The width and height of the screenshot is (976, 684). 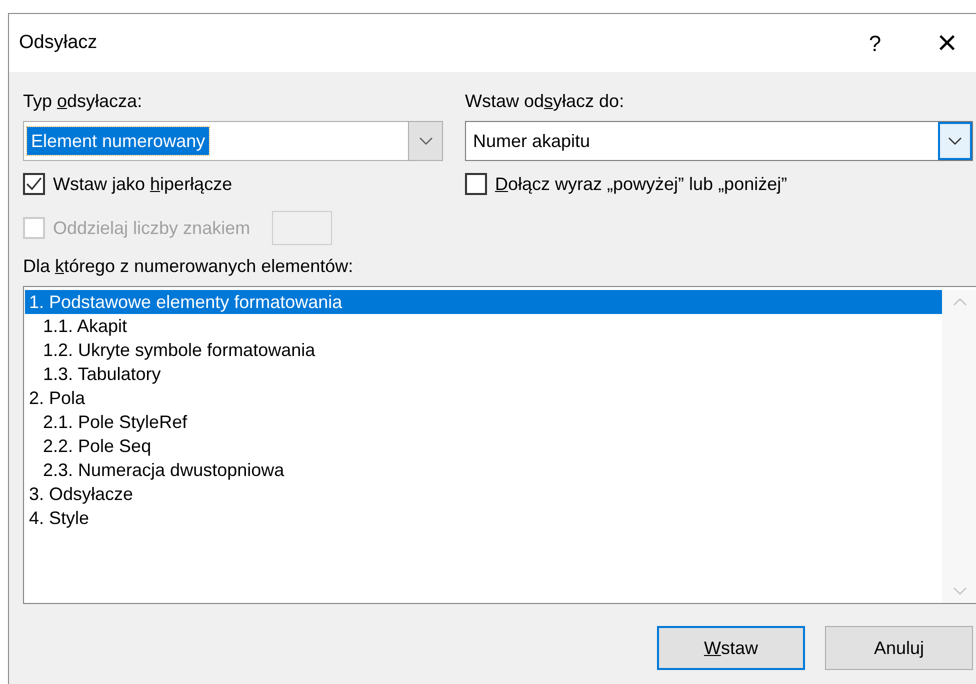 What do you see at coordinates (532, 141) in the screenshot?
I see `dropdown-value: Numer akapitu` at bounding box center [532, 141].